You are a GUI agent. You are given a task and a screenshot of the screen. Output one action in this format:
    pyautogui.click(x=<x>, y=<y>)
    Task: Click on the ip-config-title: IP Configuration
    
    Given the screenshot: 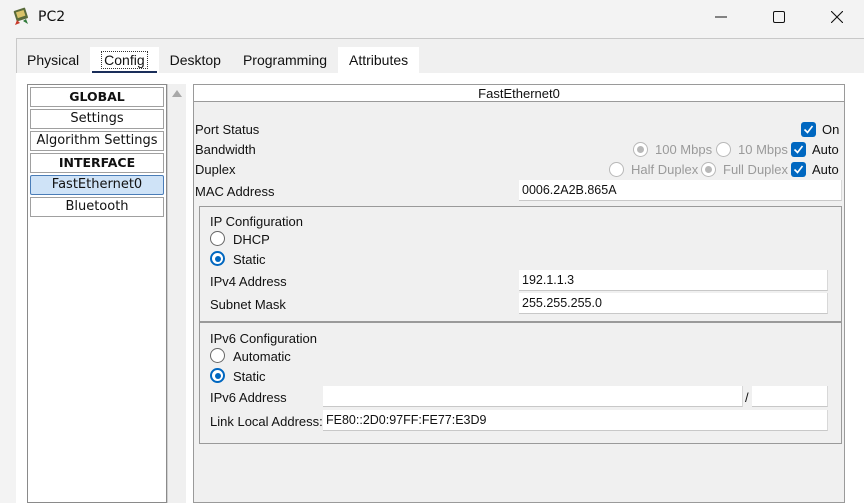 What is the action you would take?
    pyautogui.click(x=256, y=221)
    